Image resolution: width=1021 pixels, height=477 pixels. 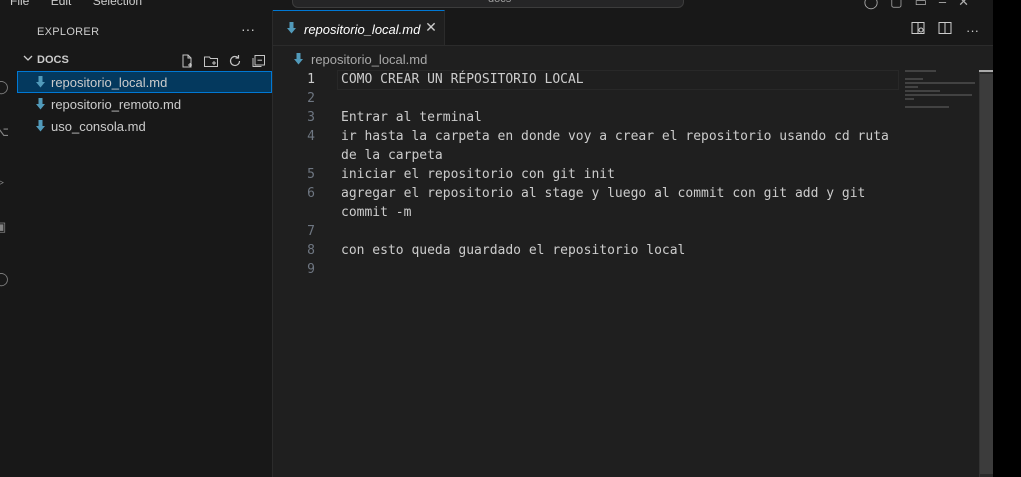 I want to click on line-number: 4, so click(x=311, y=136).